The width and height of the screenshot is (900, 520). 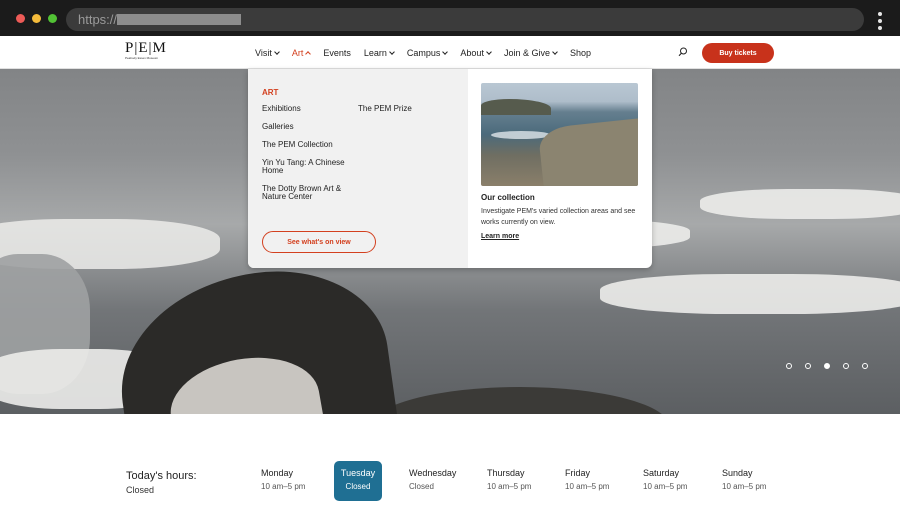 I want to click on day-wednesday: Wednesday Closed, so click(x=438, y=481).